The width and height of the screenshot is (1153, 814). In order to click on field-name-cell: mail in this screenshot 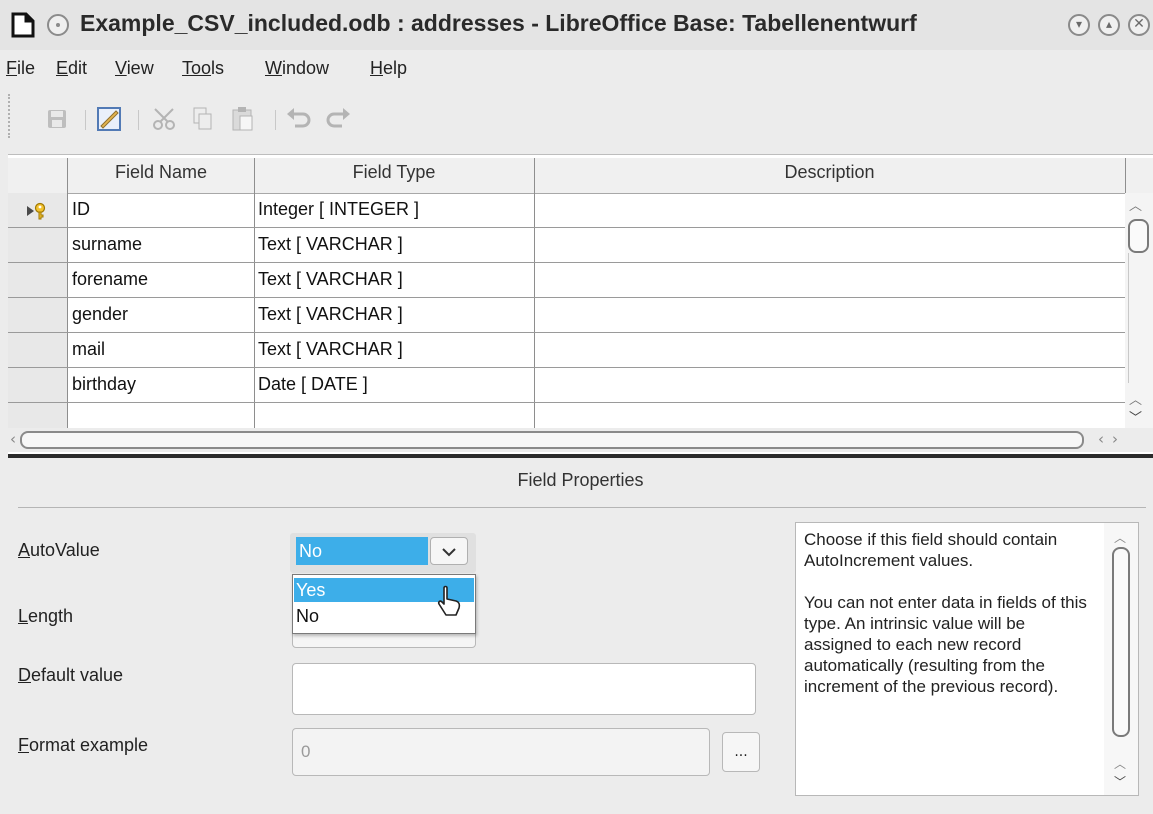, I will do `click(88, 349)`.